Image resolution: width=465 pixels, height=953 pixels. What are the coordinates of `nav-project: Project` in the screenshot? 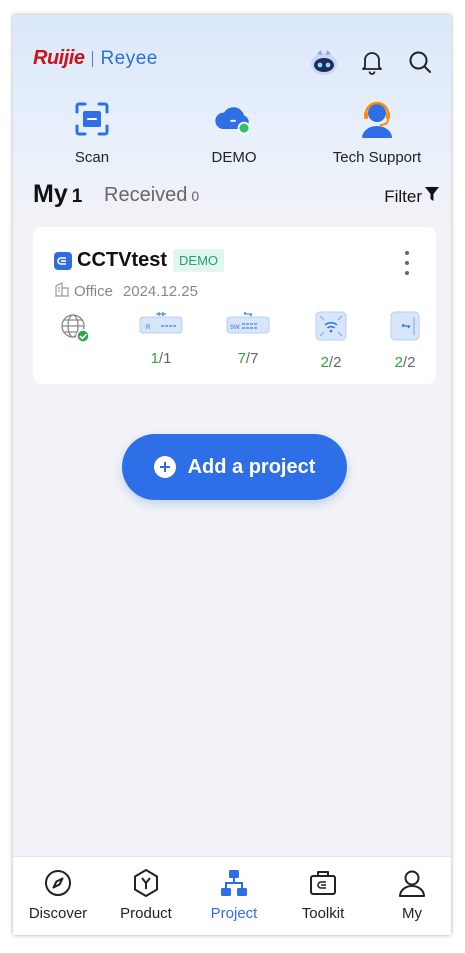 It's located at (234, 894).